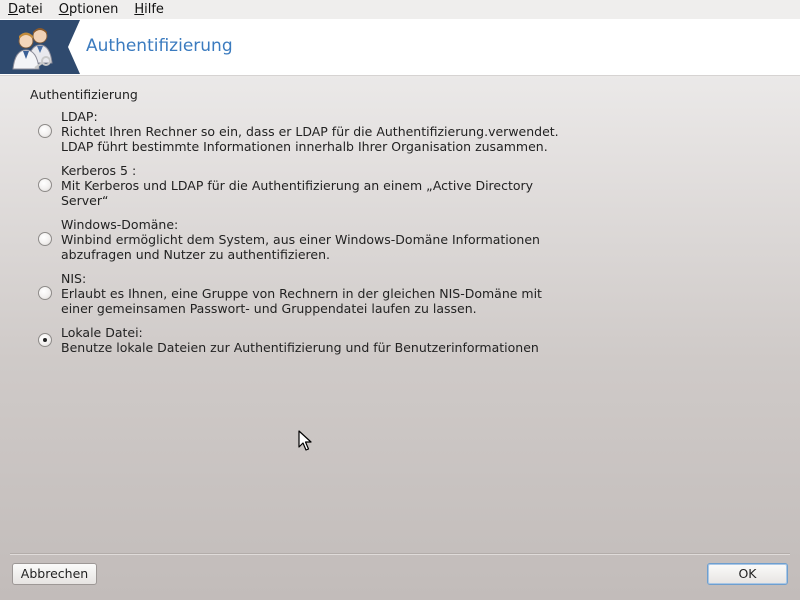  What do you see at coordinates (45, 293) in the screenshot?
I see `radio-nis` at bounding box center [45, 293].